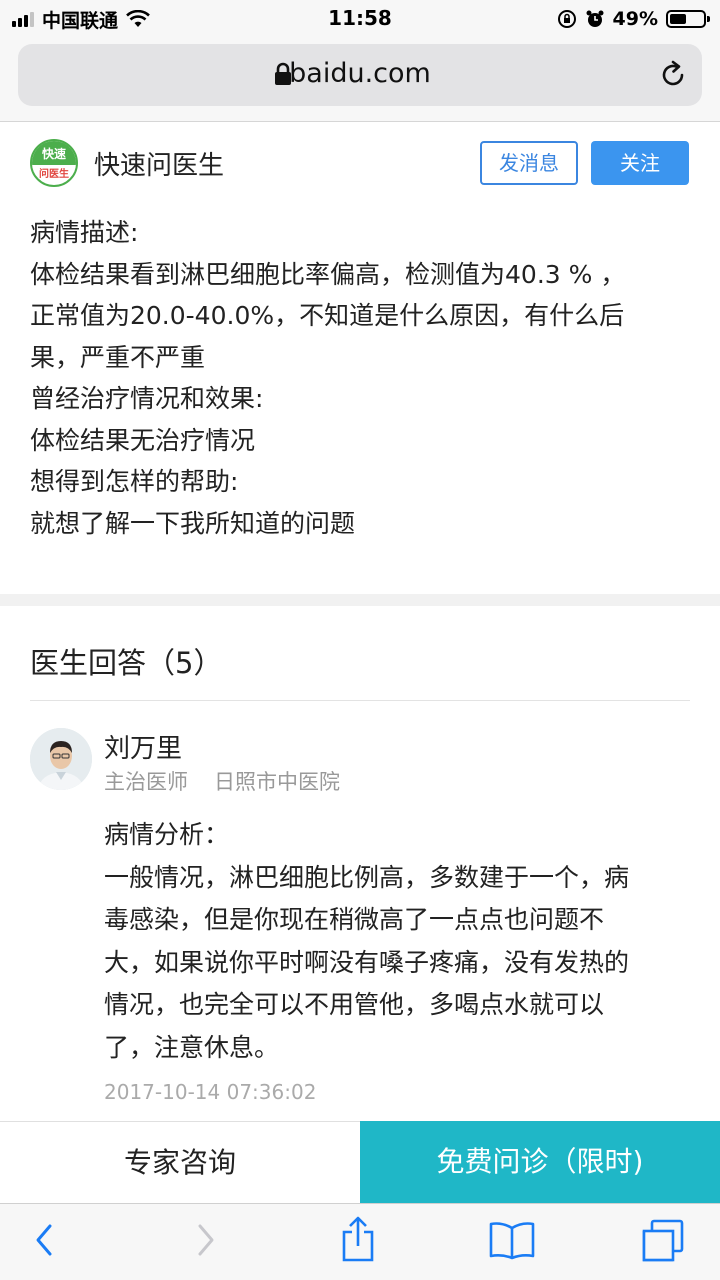 The height and width of the screenshot is (1280, 720). What do you see at coordinates (192, 1047) in the screenshot?
I see `answer-line: 了，注意休息。` at bounding box center [192, 1047].